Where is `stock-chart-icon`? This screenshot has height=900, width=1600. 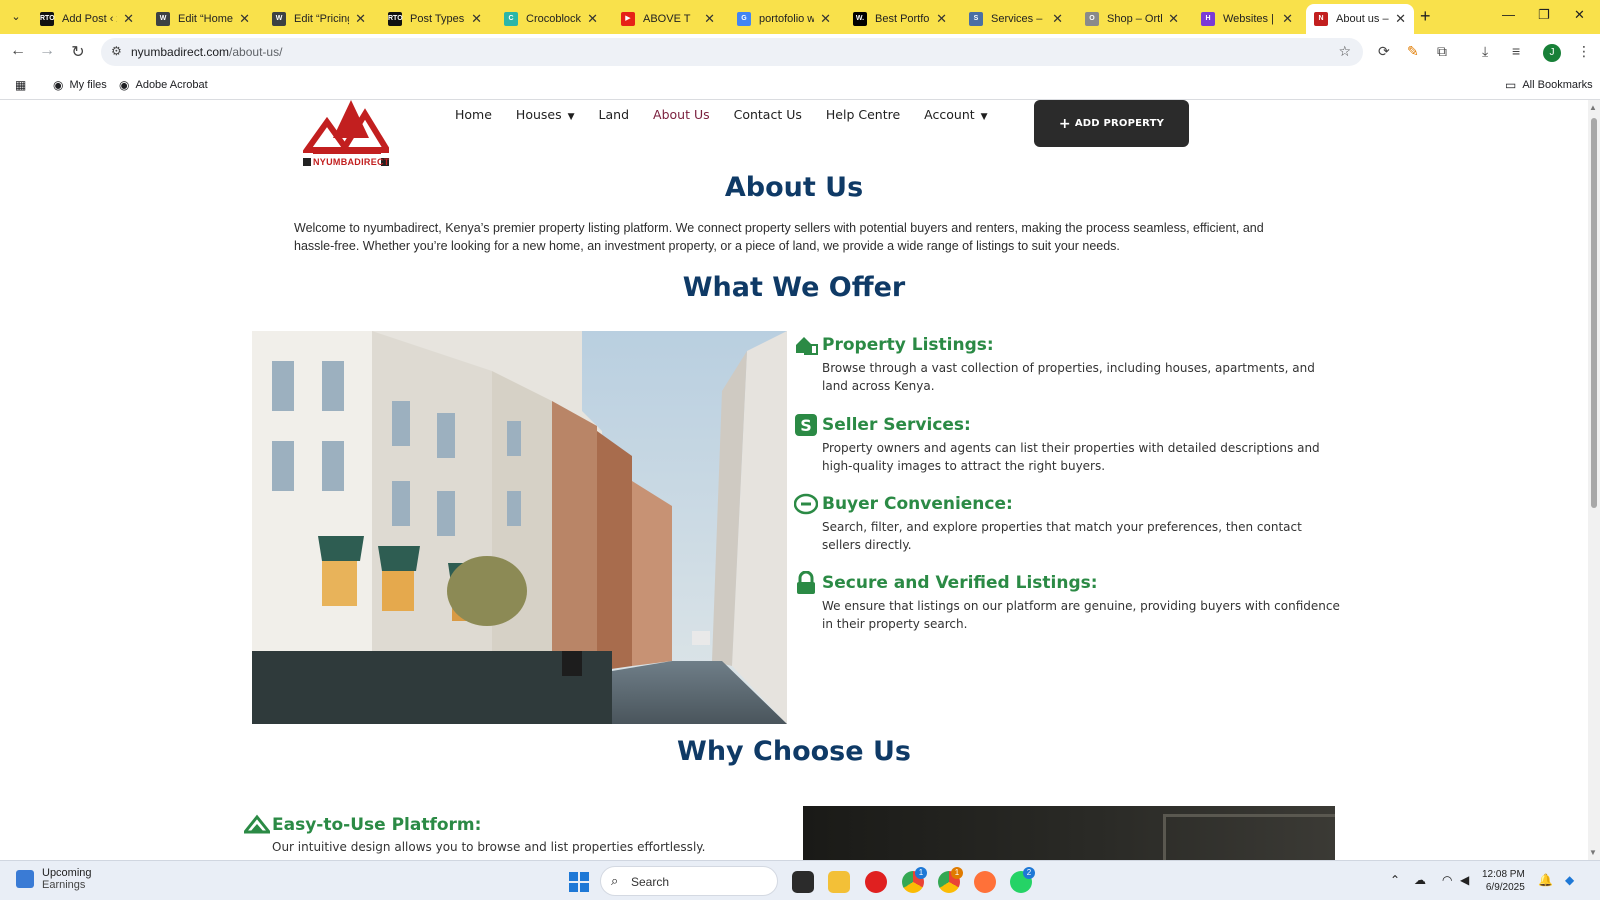 stock-chart-icon is located at coordinates (25, 879).